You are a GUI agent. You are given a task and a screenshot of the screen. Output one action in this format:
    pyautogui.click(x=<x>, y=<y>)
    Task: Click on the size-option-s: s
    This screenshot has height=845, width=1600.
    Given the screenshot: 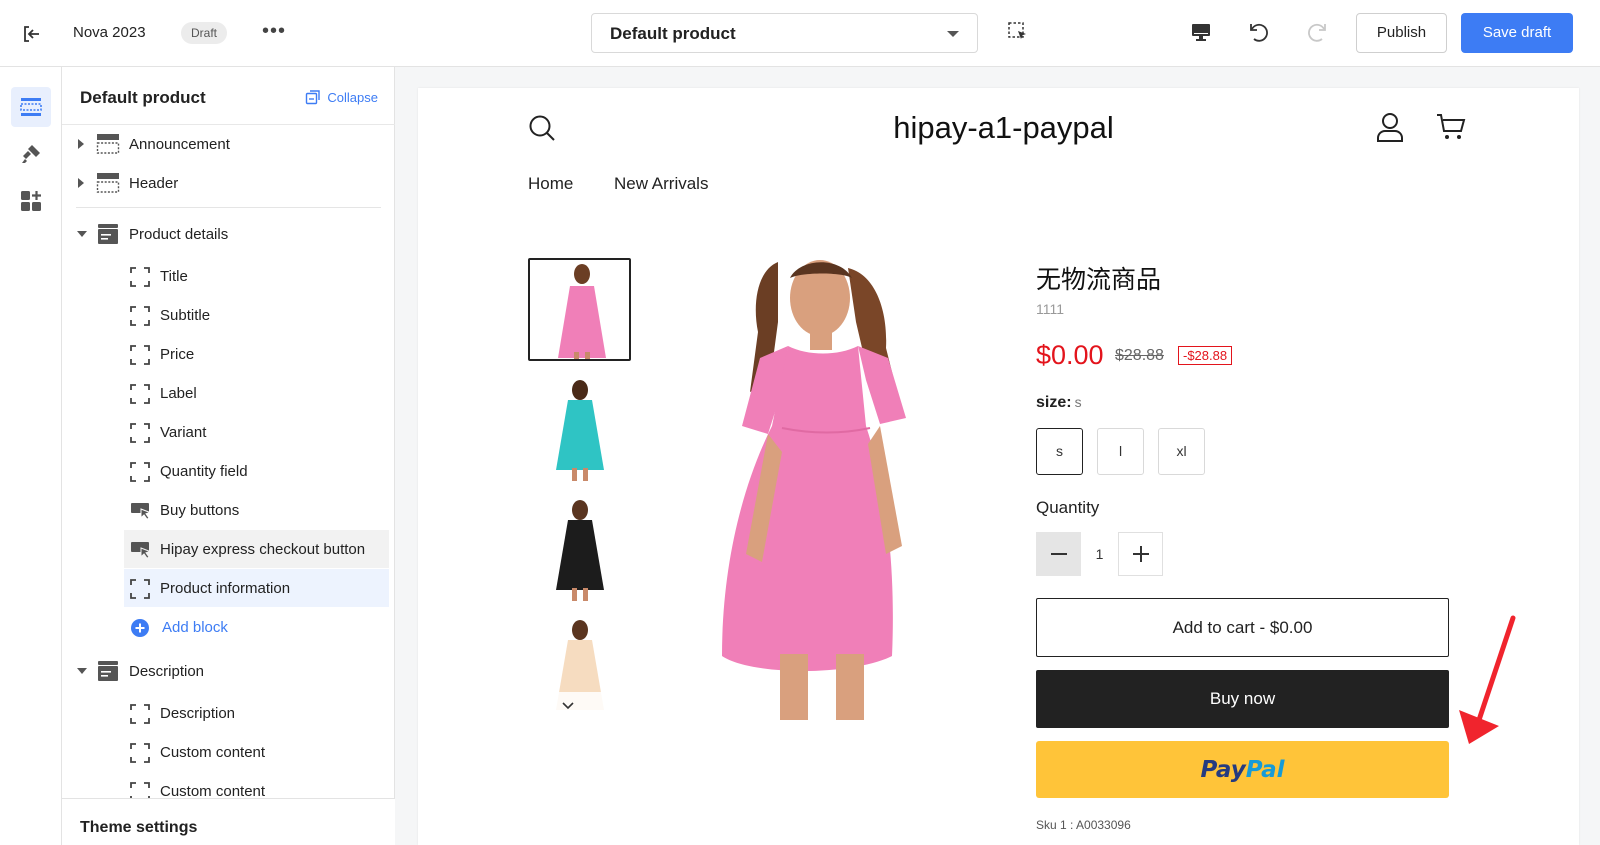 What is the action you would take?
    pyautogui.click(x=1059, y=451)
    